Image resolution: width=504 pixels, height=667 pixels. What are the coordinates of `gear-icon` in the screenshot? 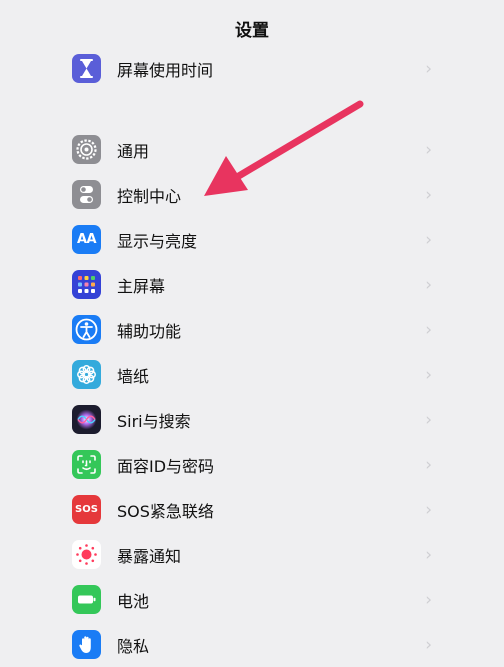 It's located at (86, 149).